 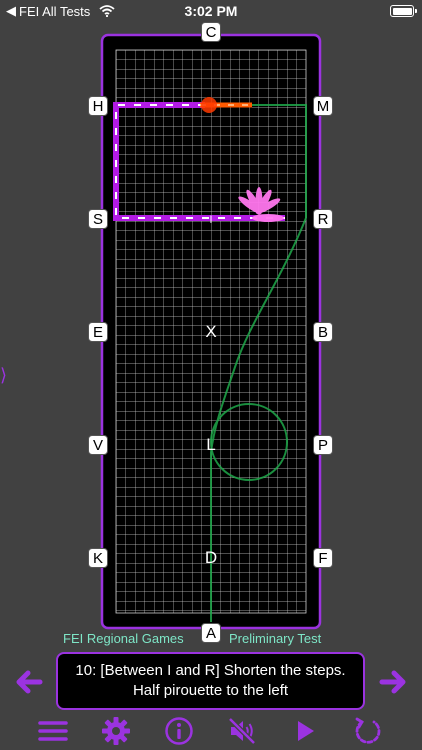 What do you see at coordinates (98, 106) in the screenshot?
I see `letter-h: H` at bounding box center [98, 106].